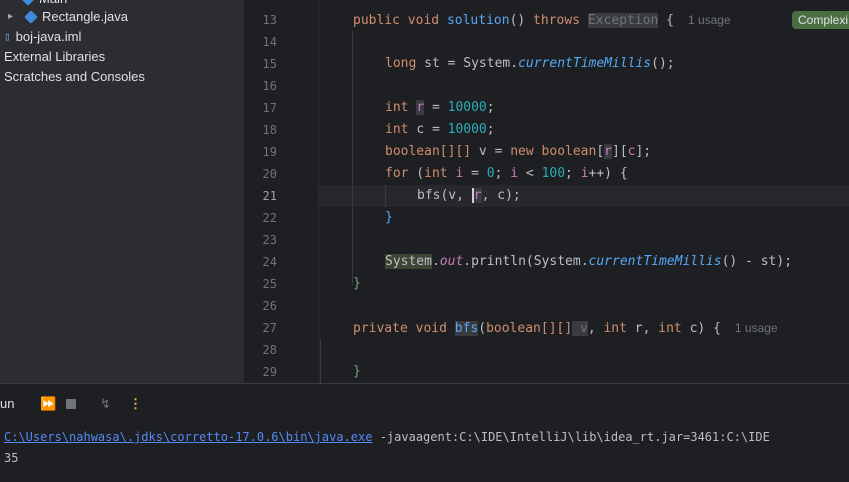 The height and width of the screenshot is (482, 849). I want to click on code-line-19: boolean[][] v = new boolean[r][c];, so click(518, 151).